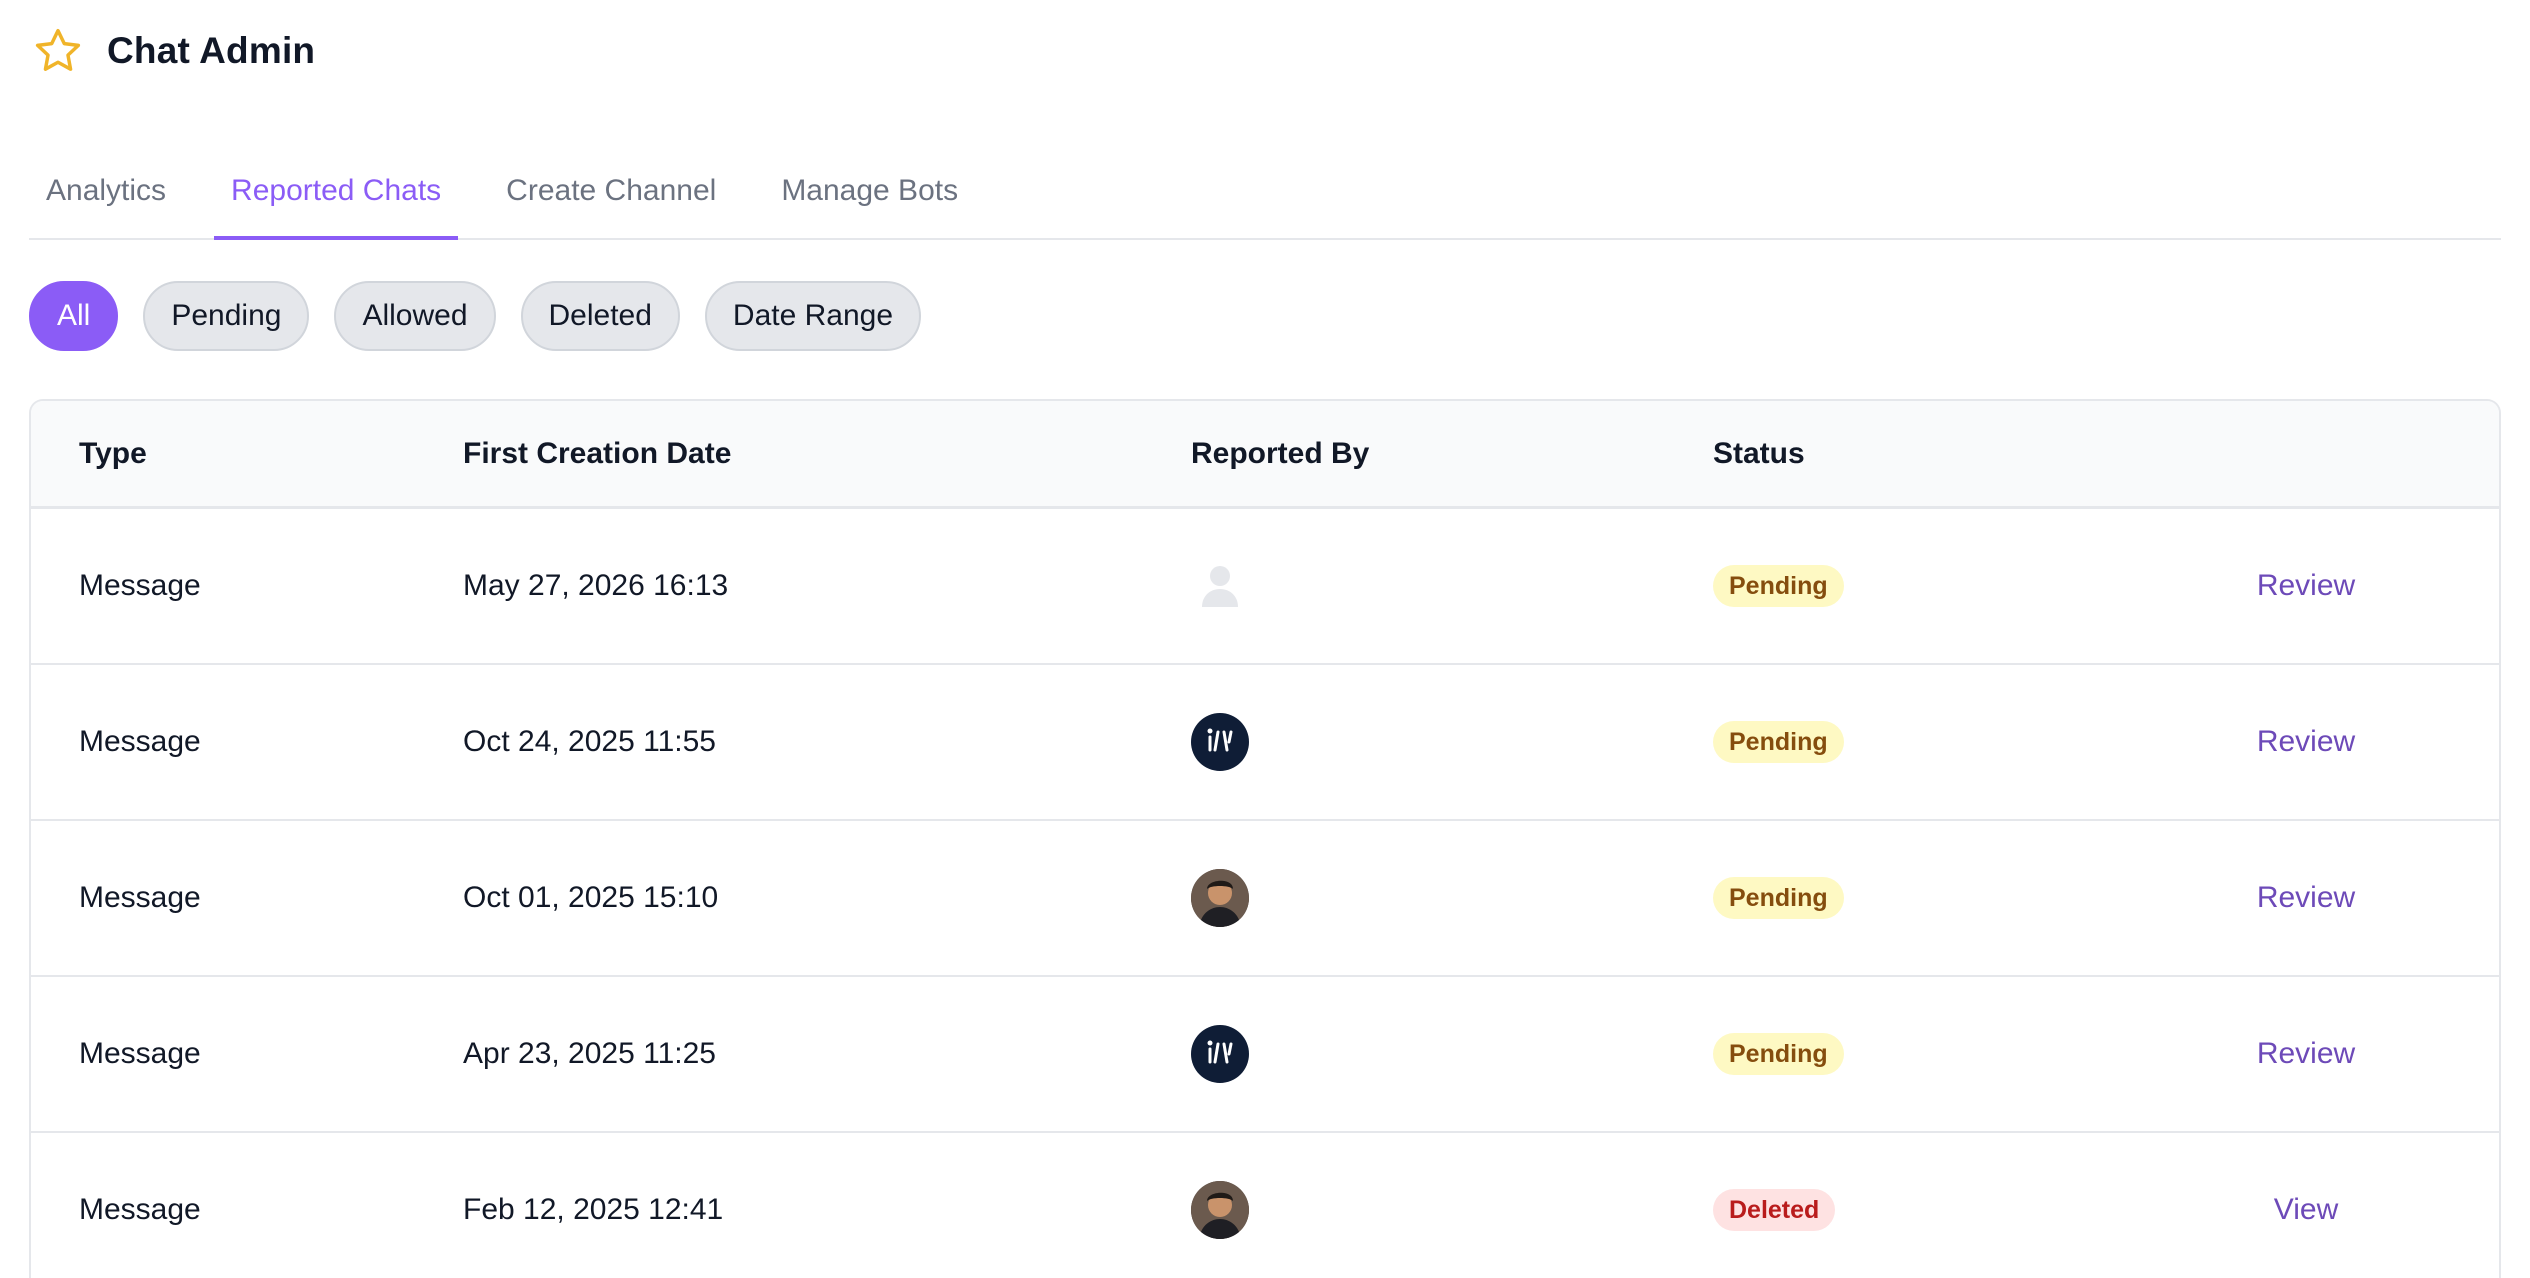 The height and width of the screenshot is (1278, 2530). I want to click on app-title: Chat Admin, so click(211, 50).